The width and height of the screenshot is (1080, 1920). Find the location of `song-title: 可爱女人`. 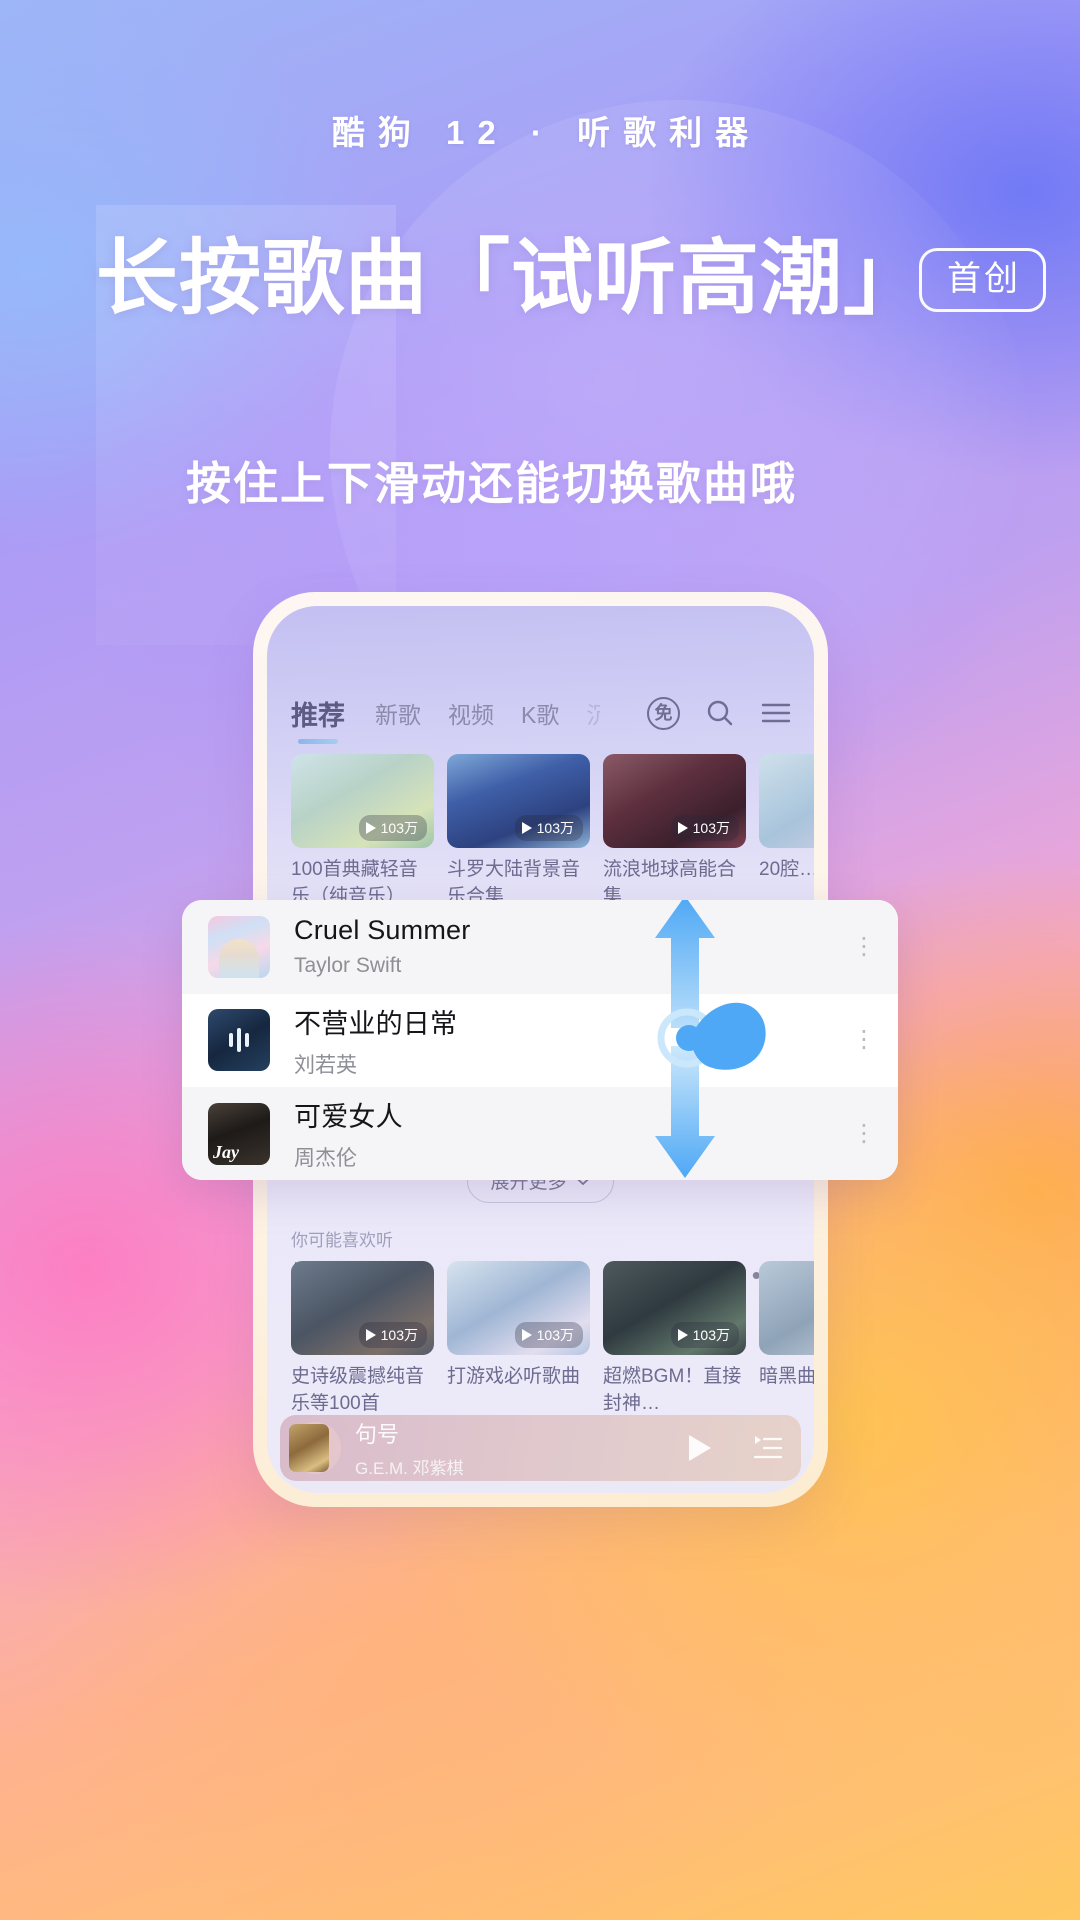

song-title: 可爱女人 is located at coordinates (348, 1117).